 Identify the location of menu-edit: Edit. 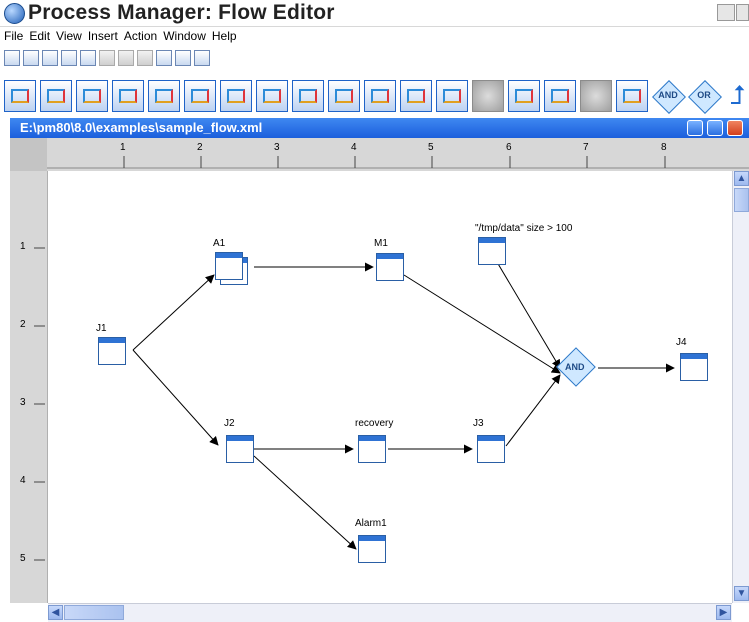
(38, 35).